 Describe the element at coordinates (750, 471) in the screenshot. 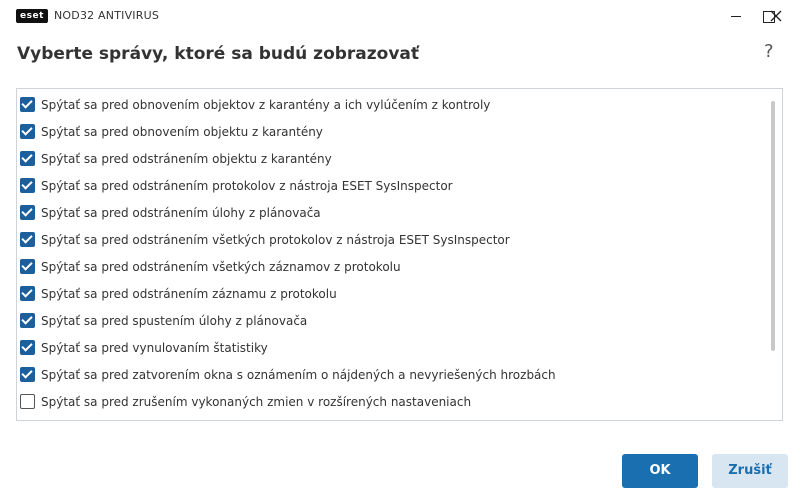

I see `cancel-button: Zrušiť` at that location.